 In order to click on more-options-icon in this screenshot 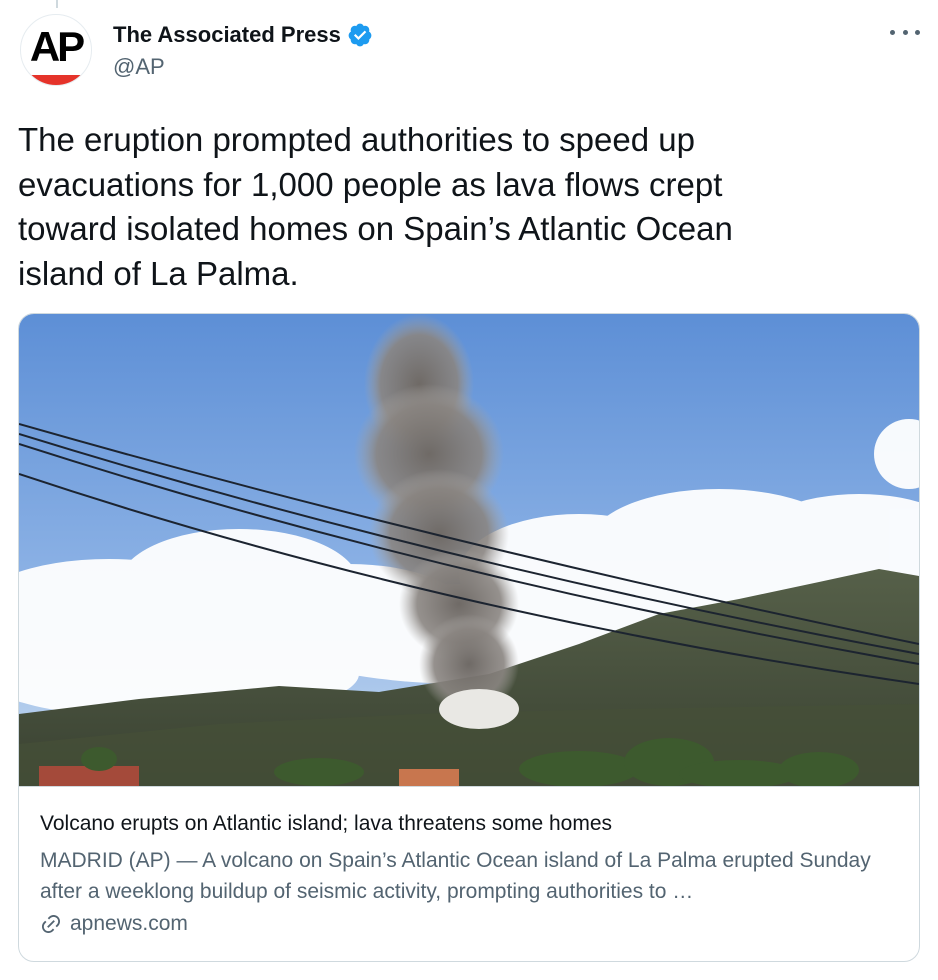, I will do `click(905, 32)`.